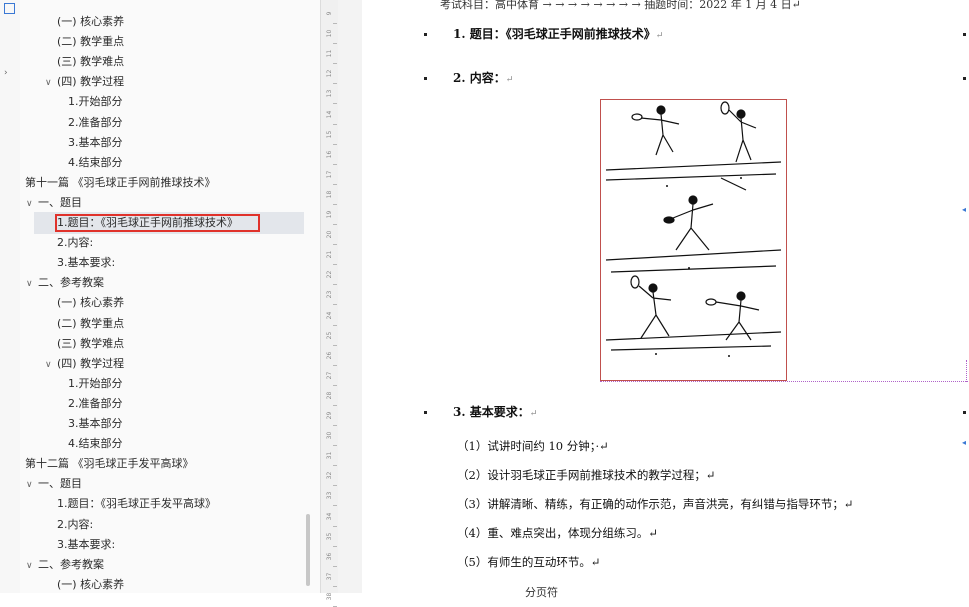 The width and height of the screenshot is (969, 607). Describe the element at coordinates (308, 550) in the screenshot. I see `outline-scrollbar` at that location.